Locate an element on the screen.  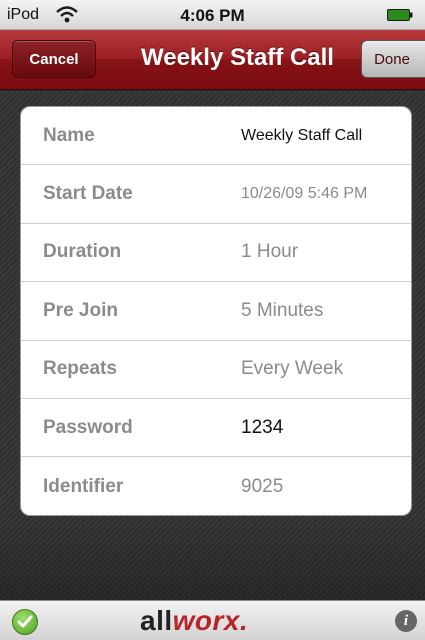
detail-row-repeats: Repeats Every Week is located at coordinates (216, 370).